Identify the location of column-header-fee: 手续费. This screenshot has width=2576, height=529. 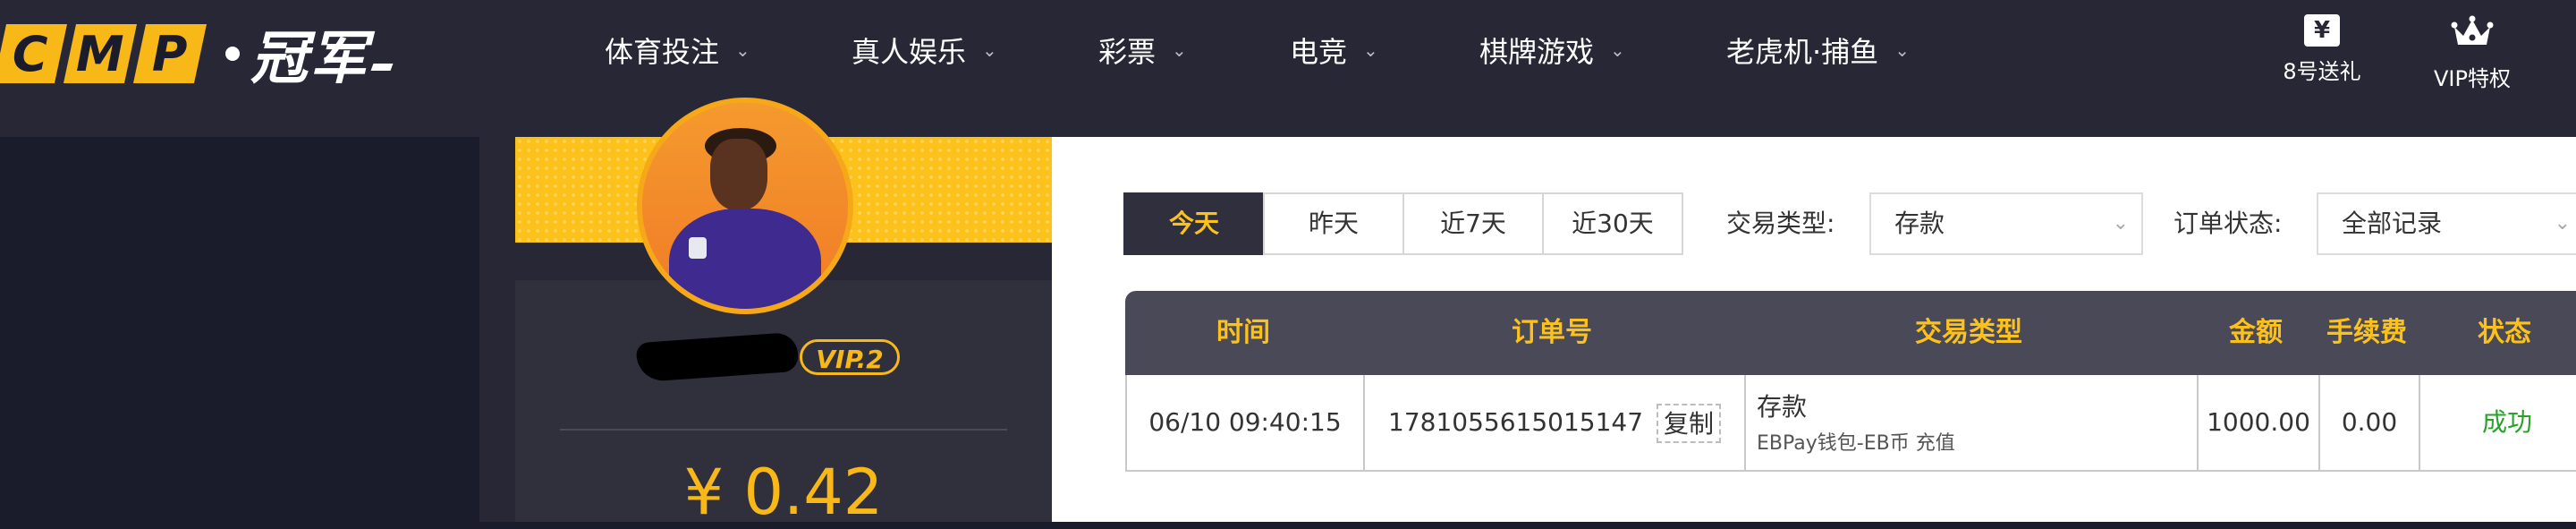
(2366, 332).